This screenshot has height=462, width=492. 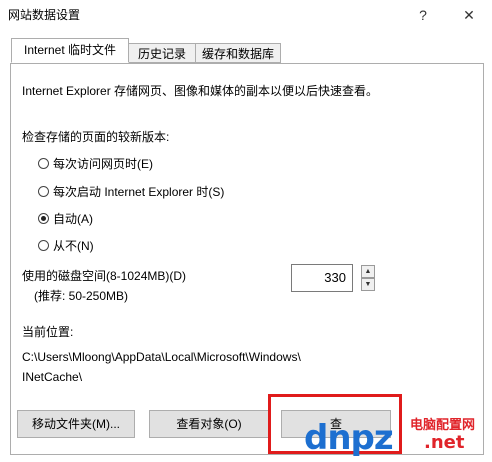 I want to click on radio-automatic: 自动(A), so click(x=65, y=218).